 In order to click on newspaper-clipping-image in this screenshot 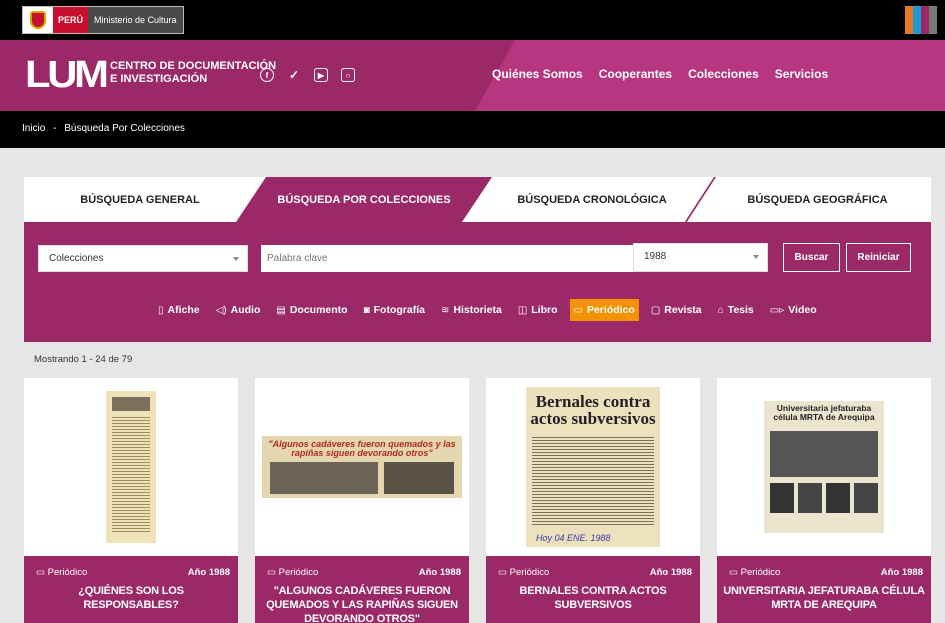, I will do `click(131, 467)`.